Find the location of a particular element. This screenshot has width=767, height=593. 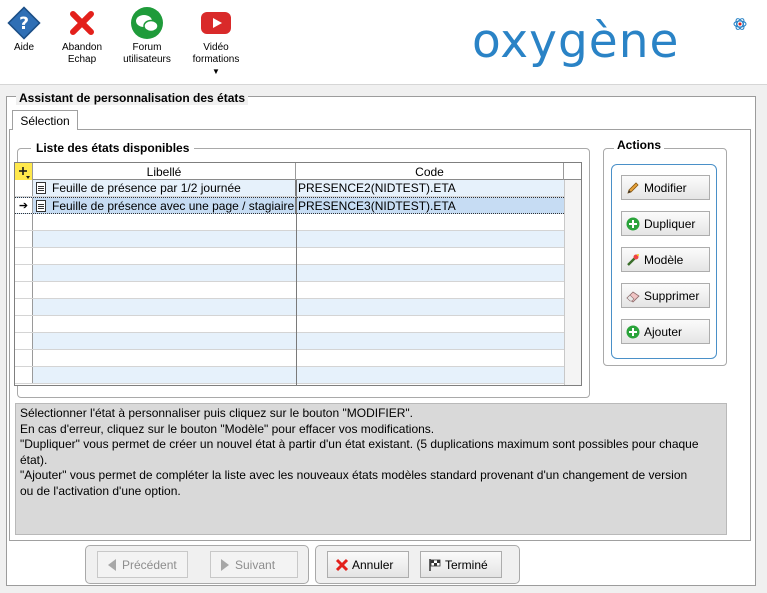

row-pointer-icon: ➔ is located at coordinates (24, 205).